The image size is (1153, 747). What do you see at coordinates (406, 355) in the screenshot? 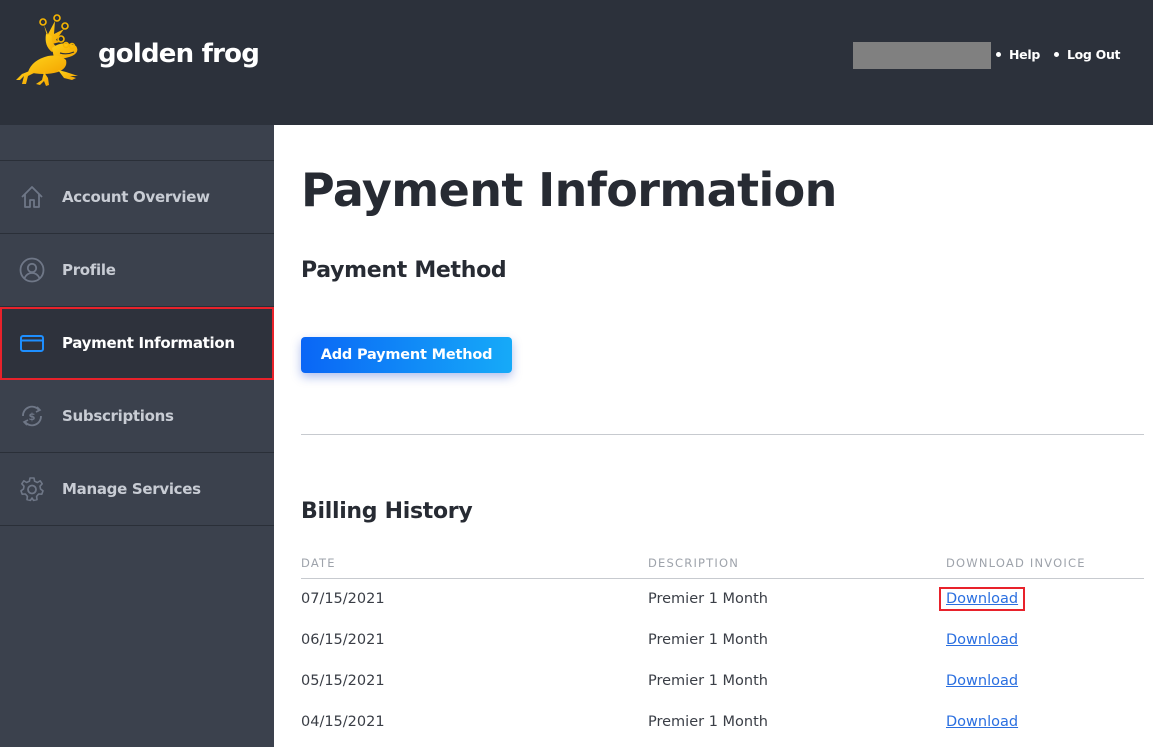
I see `add-payment-method-button: Add Payment Method` at bounding box center [406, 355].